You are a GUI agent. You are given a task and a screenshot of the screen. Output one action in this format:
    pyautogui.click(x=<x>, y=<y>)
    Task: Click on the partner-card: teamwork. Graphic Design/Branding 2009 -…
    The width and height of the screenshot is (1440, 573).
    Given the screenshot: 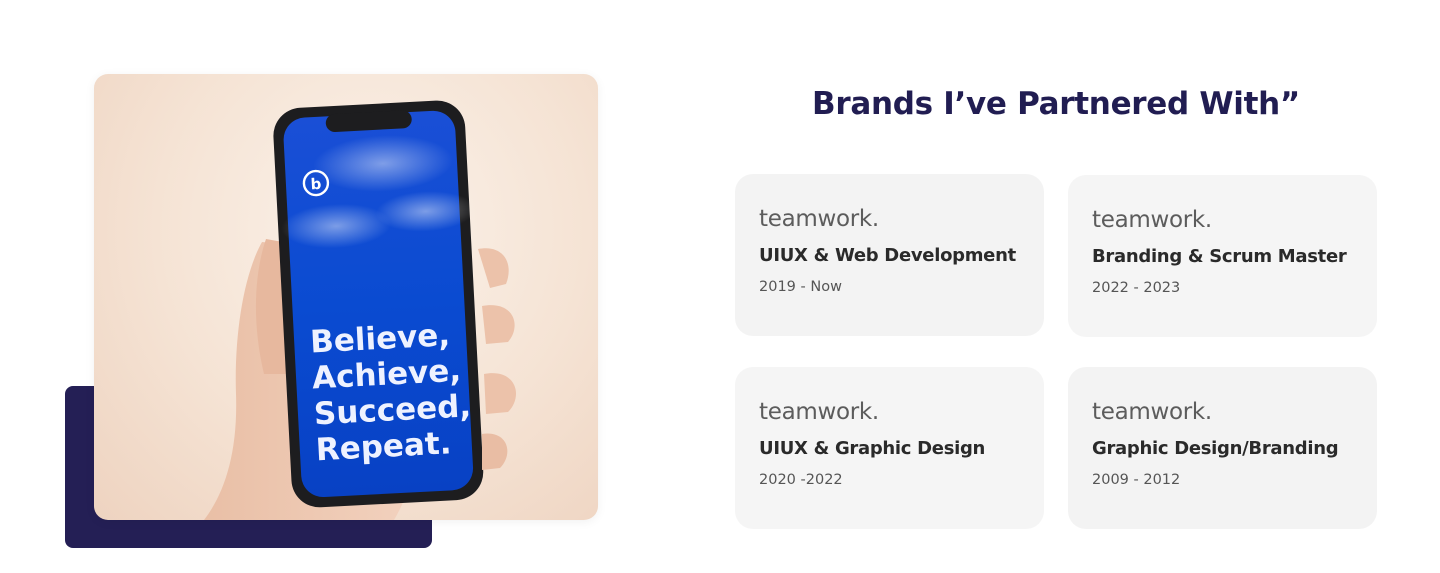 What is the action you would take?
    pyautogui.click(x=1222, y=448)
    